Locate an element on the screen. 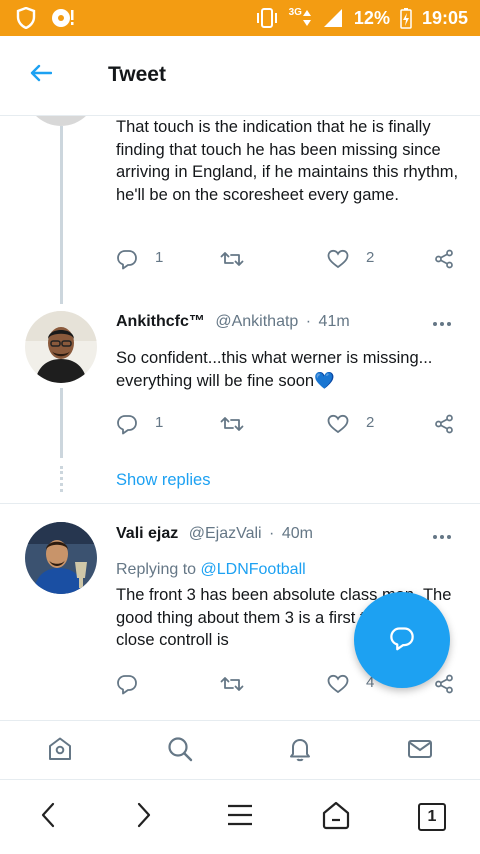 This screenshot has height=854, width=480. browser-home-icon is located at coordinates (336, 817).